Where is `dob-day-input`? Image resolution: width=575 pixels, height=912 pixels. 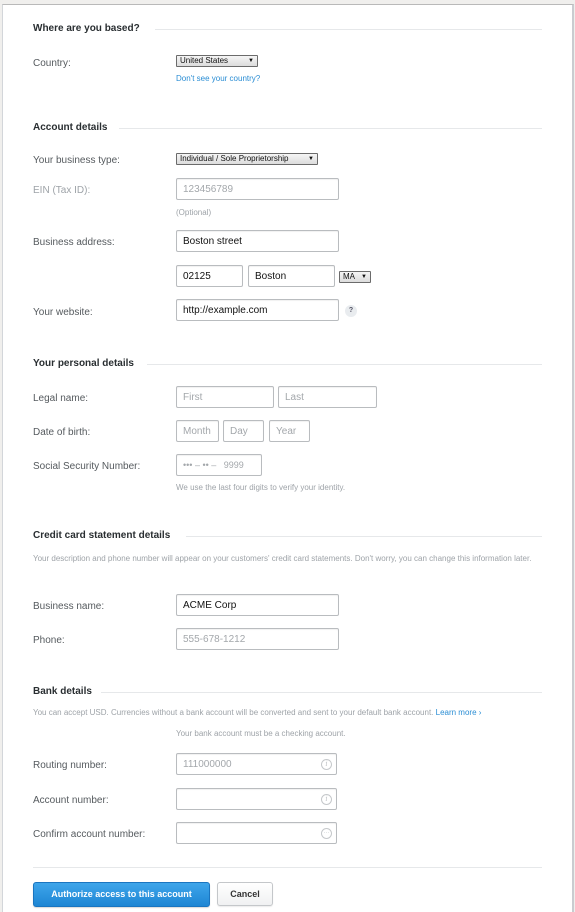 dob-day-input is located at coordinates (243, 431).